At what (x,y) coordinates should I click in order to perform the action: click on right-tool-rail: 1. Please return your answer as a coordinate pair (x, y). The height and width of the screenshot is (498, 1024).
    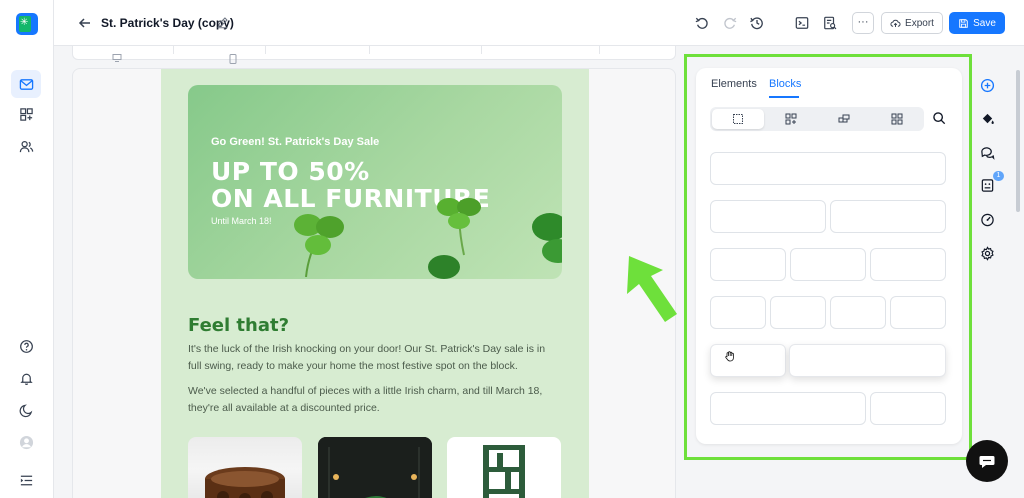
    Looking at the image, I should click on (988, 170).